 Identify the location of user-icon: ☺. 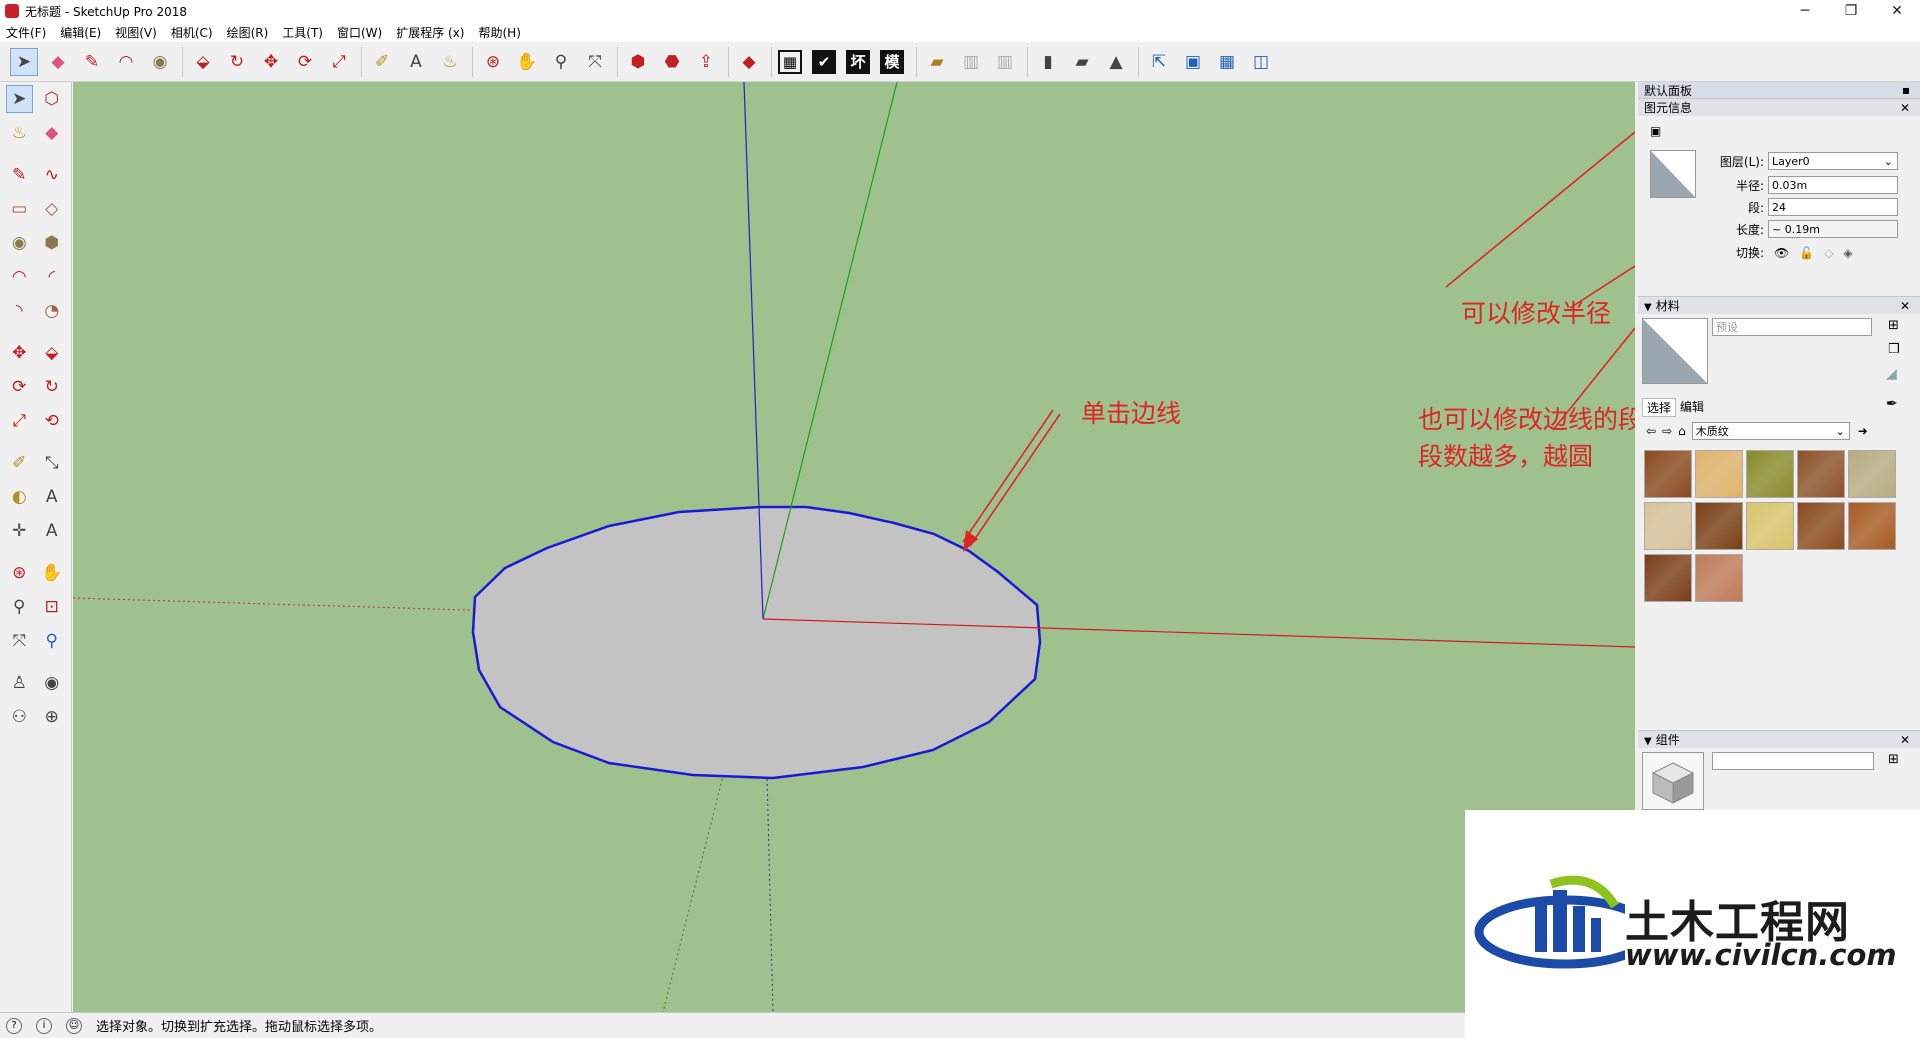
(74, 1025).